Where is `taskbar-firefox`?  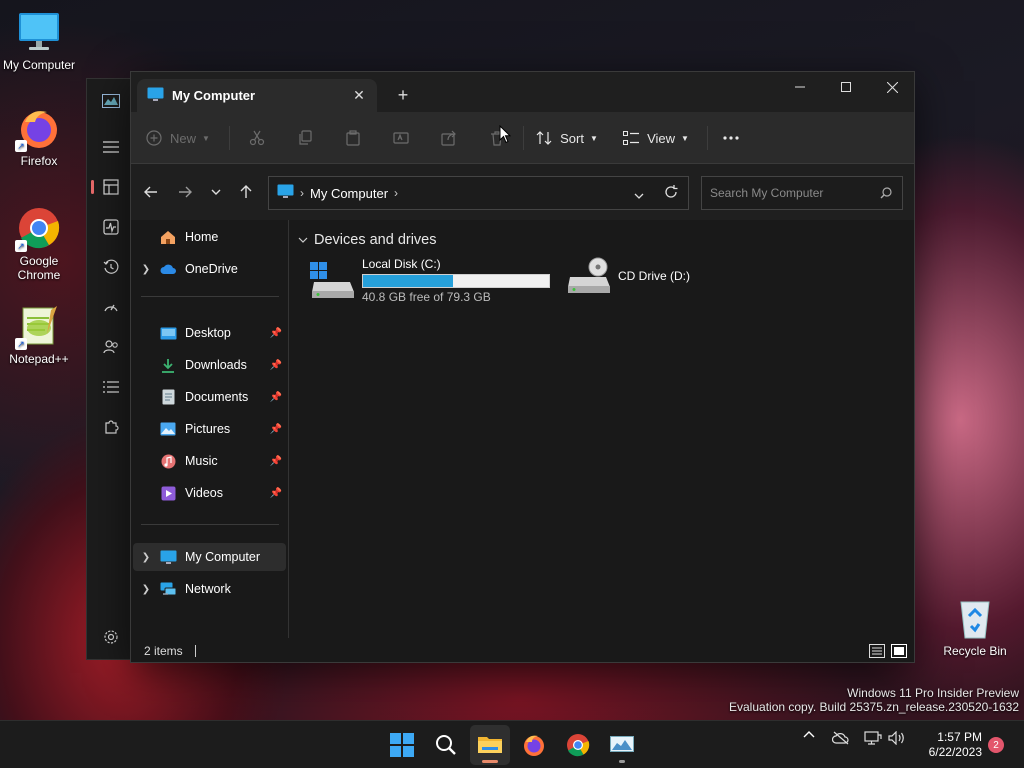 taskbar-firefox is located at coordinates (534, 745).